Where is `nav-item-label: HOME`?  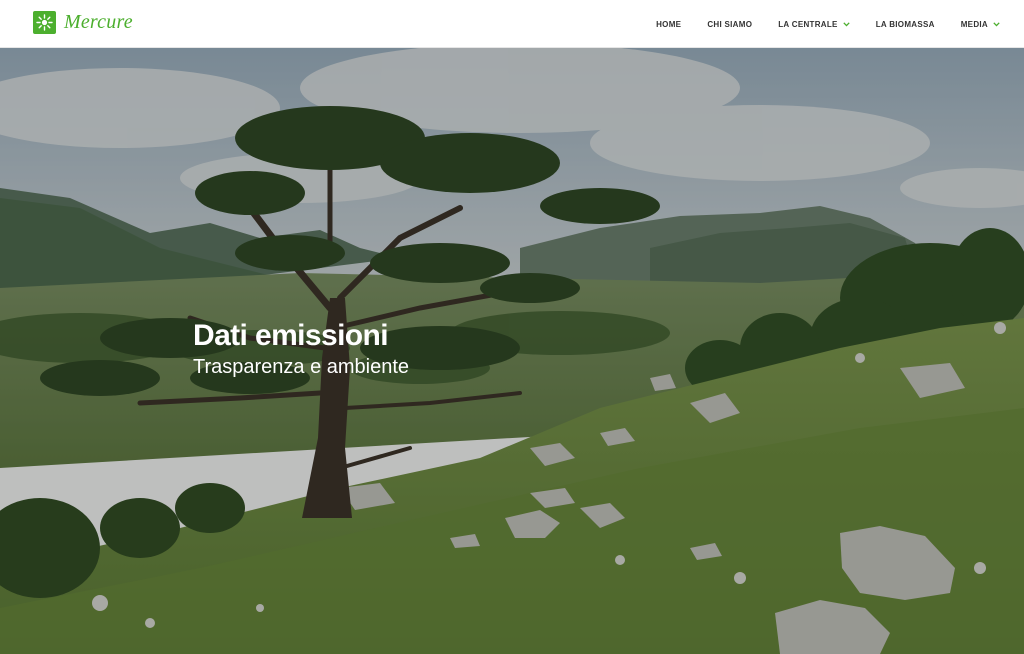
nav-item-label: HOME is located at coordinates (669, 24).